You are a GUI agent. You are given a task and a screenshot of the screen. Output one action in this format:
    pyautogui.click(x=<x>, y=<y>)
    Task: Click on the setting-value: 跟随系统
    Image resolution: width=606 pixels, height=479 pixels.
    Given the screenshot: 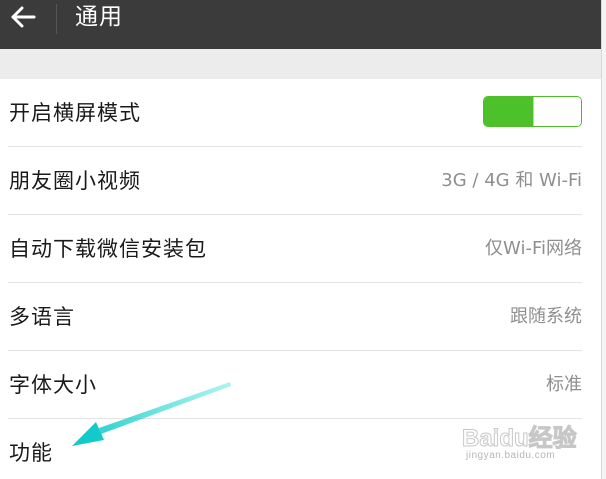 What is the action you would take?
    pyautogui.click(x=546, y=316)
    